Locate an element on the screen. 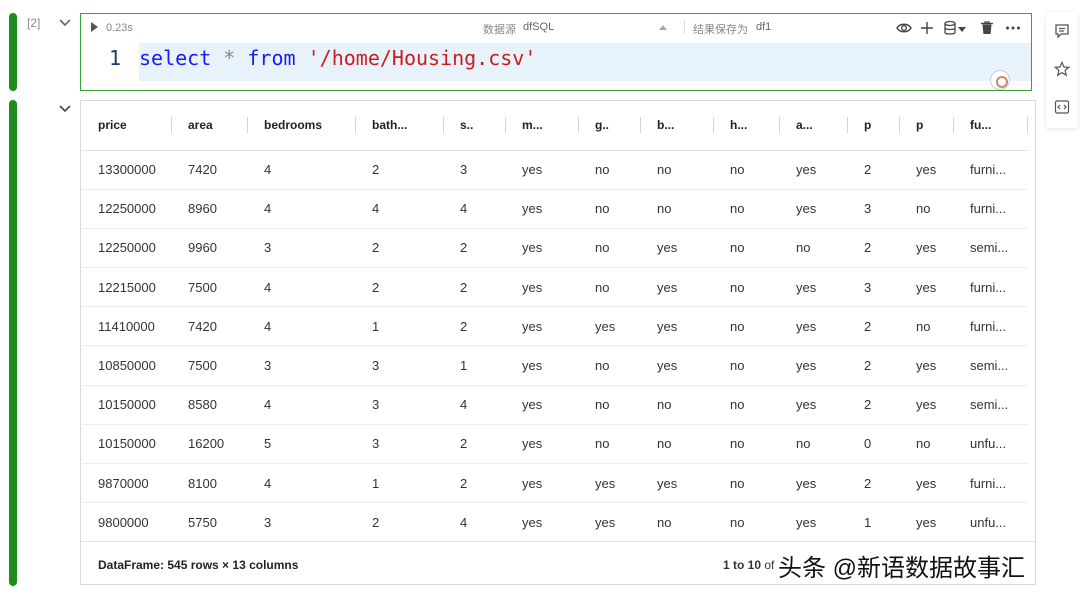  column-header: g.. is located at coordinates (610, 126).